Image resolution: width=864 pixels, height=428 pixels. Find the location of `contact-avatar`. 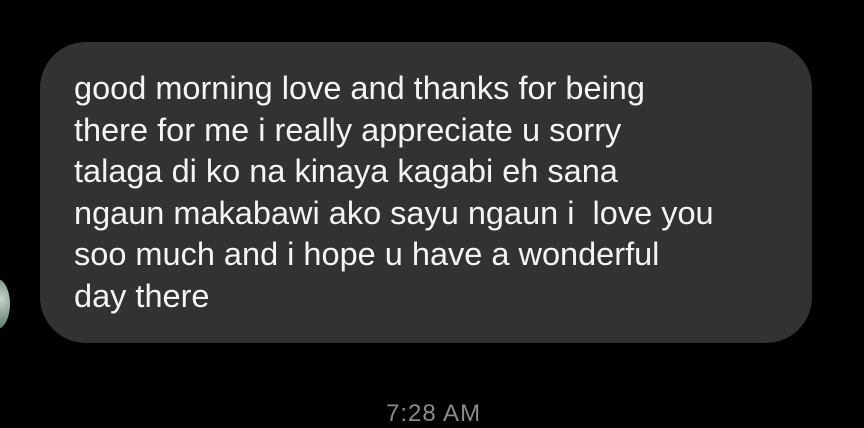

contact-avatar is located at coordinates (5, 304).